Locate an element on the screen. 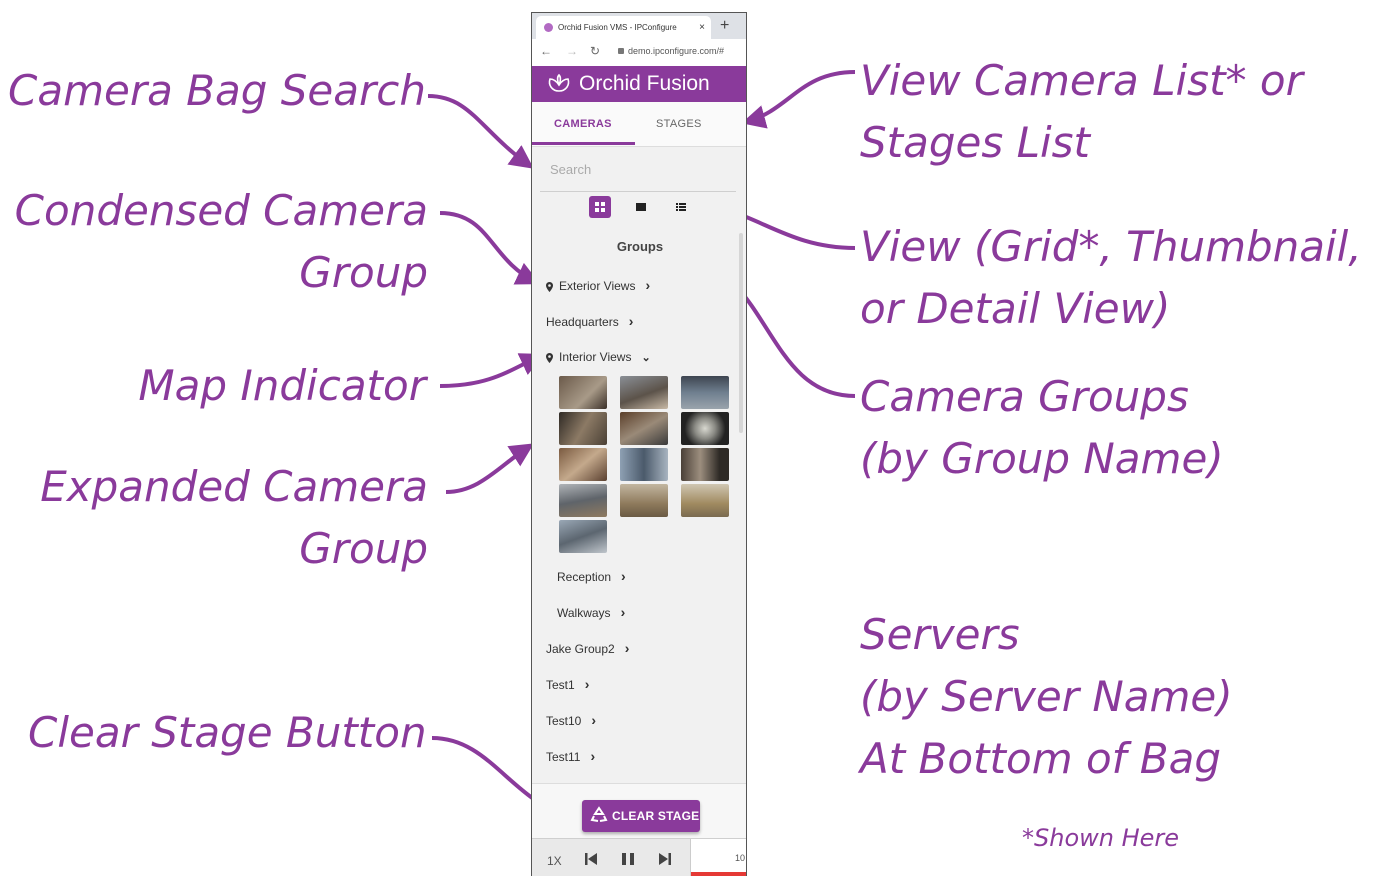  back-arrow-icon: ← is located at coordinates (546, 51).